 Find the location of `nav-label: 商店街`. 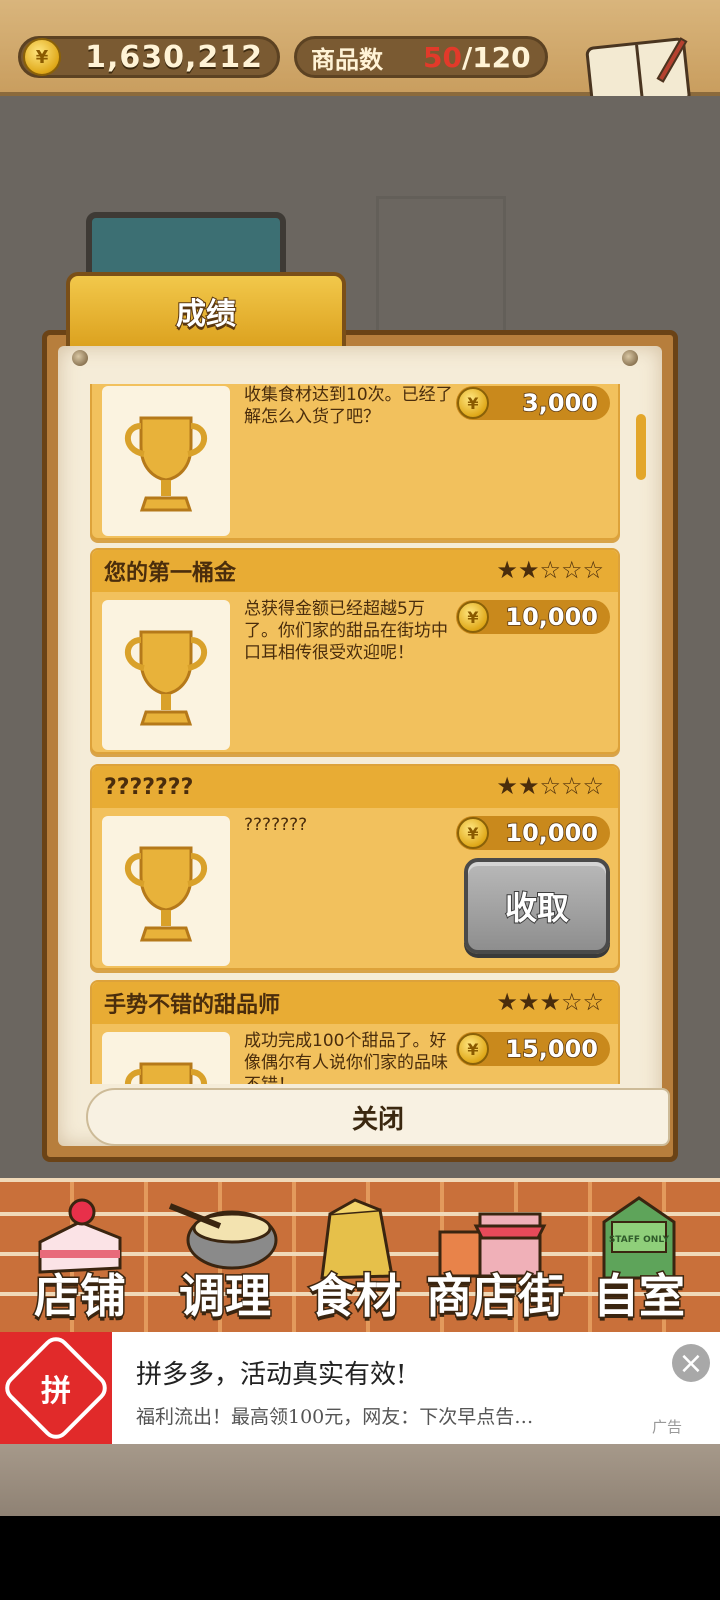

nav-label: 商店街 is located at coordinates (495, 1296).